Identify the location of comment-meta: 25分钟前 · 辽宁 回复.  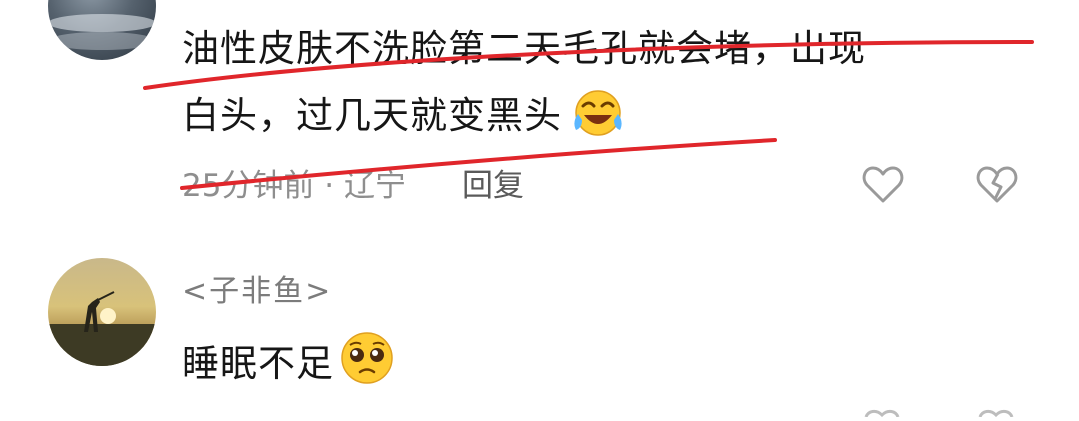
(353, 182).